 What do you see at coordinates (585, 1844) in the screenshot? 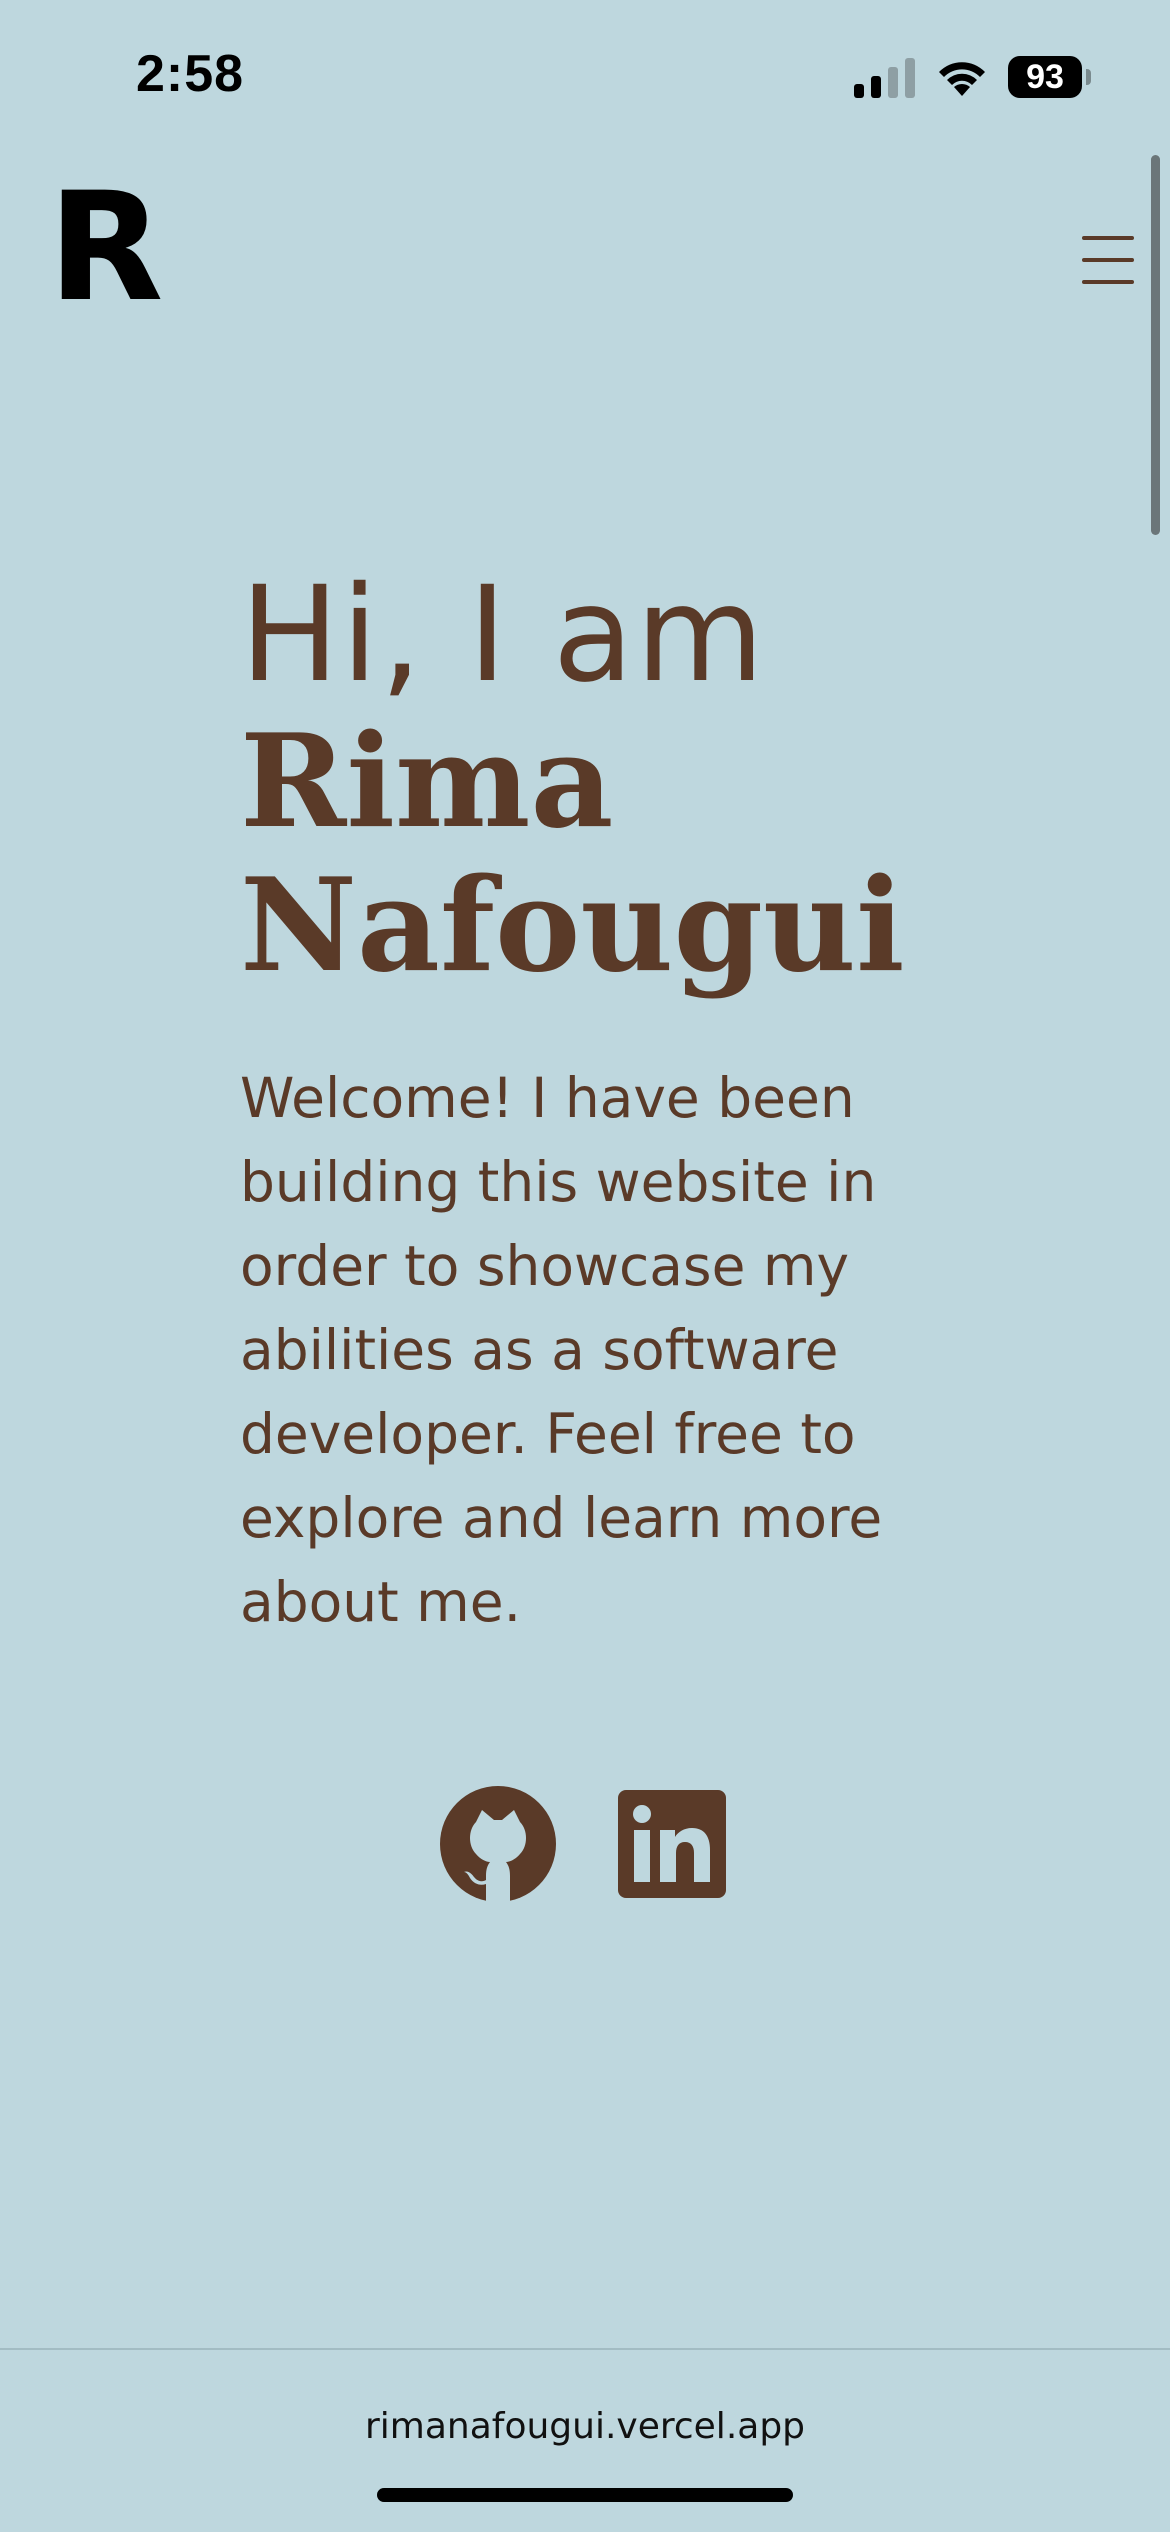
I see `social-links` at bounding box center [585, 1844].